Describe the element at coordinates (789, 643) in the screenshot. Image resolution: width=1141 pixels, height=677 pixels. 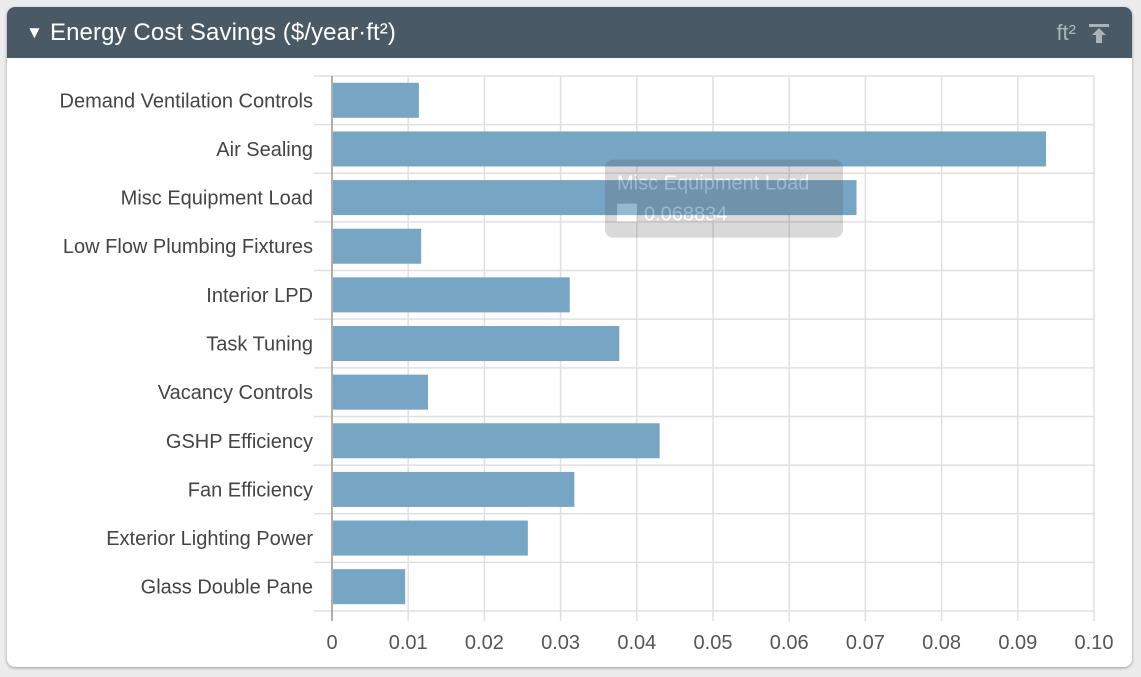
I see `x-tick-label: 0.06` at that location.